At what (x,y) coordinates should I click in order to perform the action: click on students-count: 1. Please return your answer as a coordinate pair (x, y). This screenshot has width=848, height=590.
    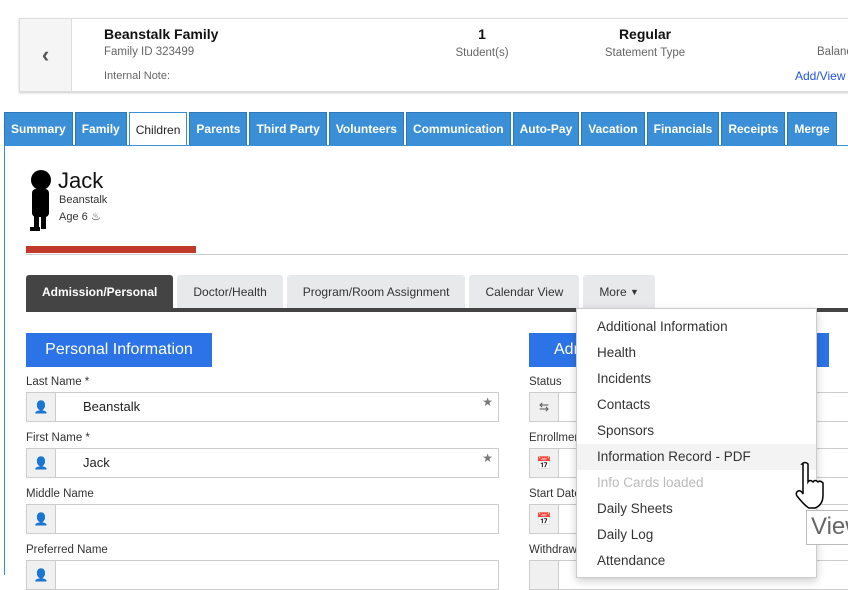
    Looking at the image, I should click on (482, 34).